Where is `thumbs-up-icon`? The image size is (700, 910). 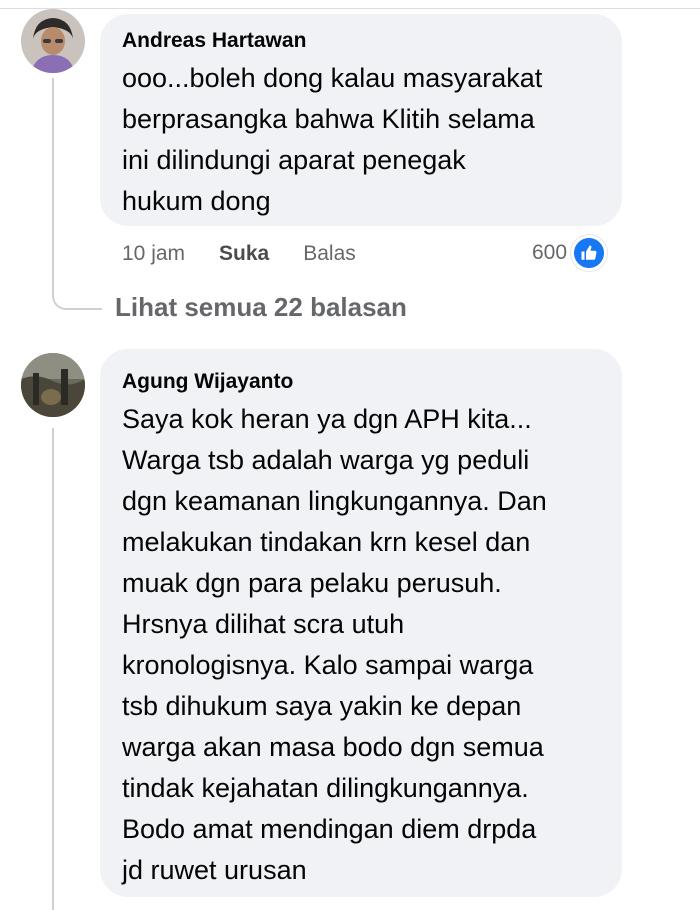 thumbs-up-icon is located at coordinates (589, 253).